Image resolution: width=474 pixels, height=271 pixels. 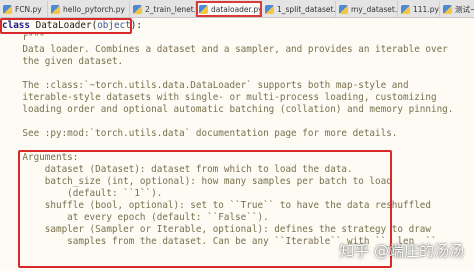 I want to click on tab-my-dataset: my_dataset.py, so click(x=367, y=9).